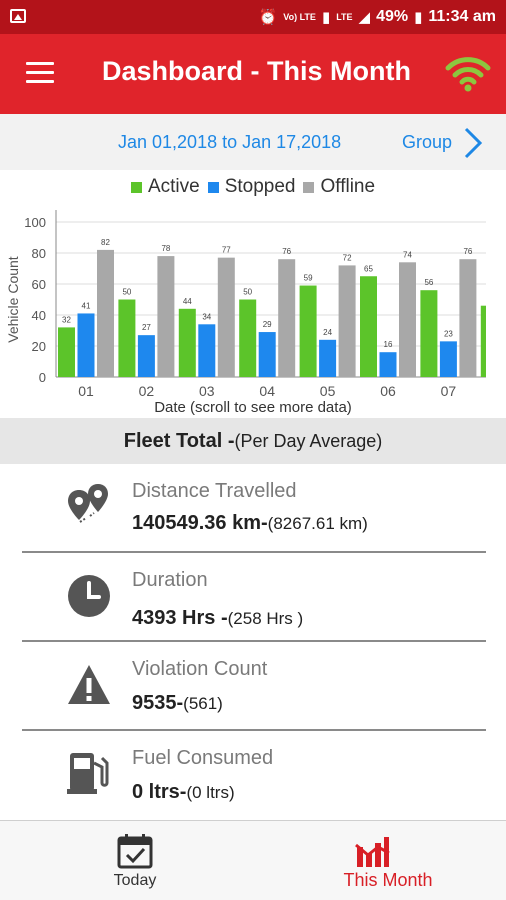 The width and height of the screenshot is (506, 900). Describe the element at coordinates (89, 684) in the screenshot. I see `warning-icon` at that location.